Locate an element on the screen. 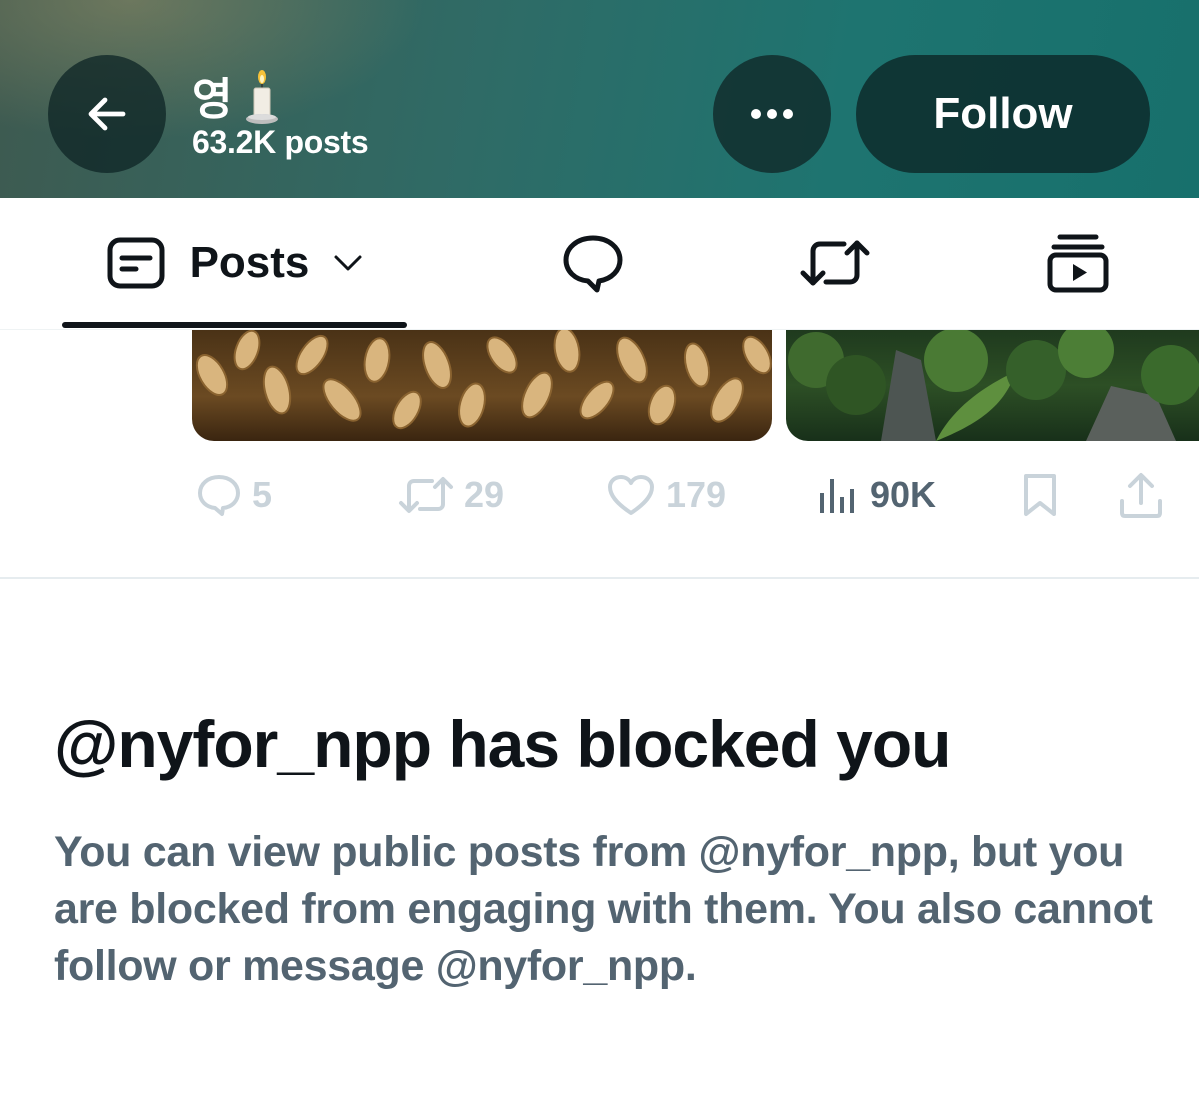 The width and height of the screenshot is (1199, 1104). analytics-bar-icon is located at coordinates (837, 496).